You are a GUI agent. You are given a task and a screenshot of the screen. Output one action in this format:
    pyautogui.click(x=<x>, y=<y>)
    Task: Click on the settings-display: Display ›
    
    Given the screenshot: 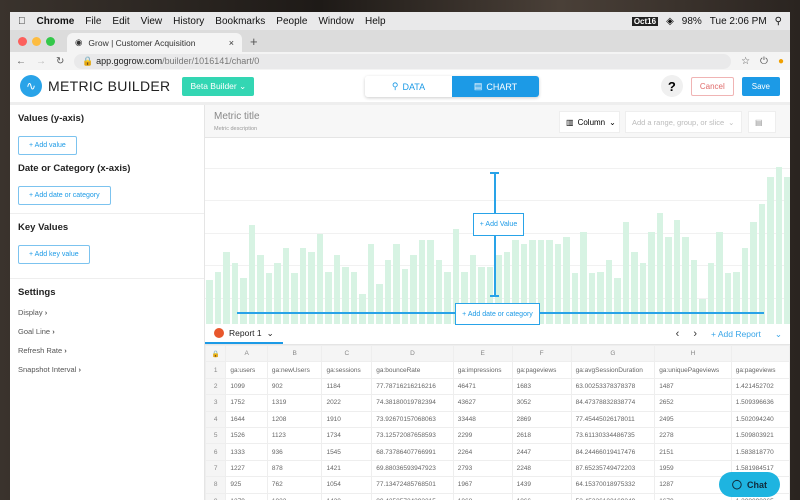 What is the action you would take?
    pyautogui.click(x=107, y=312)
    